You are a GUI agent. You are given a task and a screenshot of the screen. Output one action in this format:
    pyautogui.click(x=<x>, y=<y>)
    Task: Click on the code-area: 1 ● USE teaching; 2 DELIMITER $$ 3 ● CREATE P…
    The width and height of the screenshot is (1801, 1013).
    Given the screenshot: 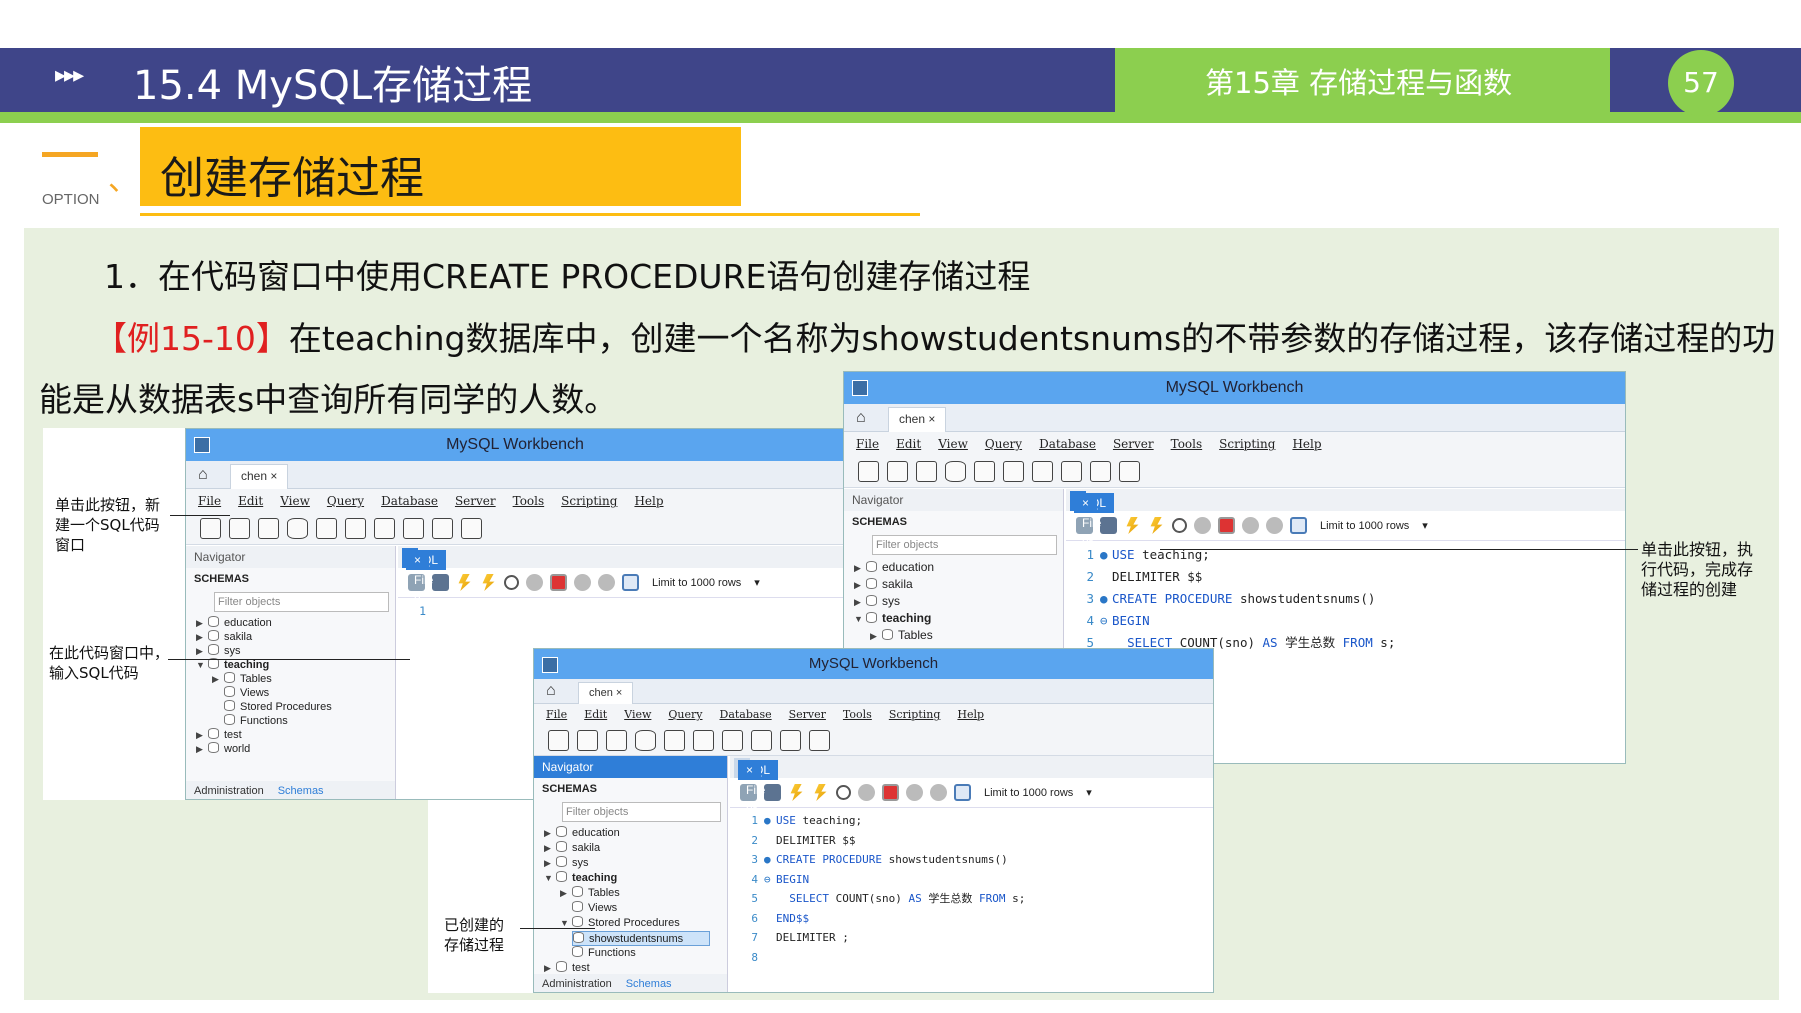 What is the action you would take?
    pyautogui.click(x=1345, y=597)
    